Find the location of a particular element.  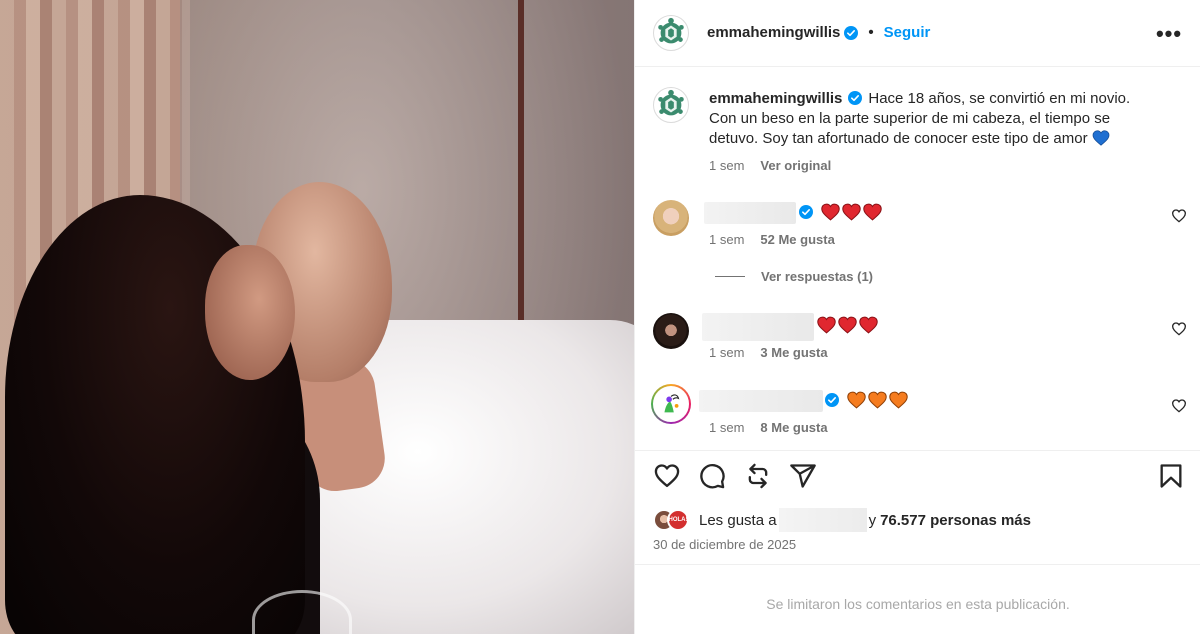

post-date: 30 de diciembre de 2025 is located at coordinates (725, 544).